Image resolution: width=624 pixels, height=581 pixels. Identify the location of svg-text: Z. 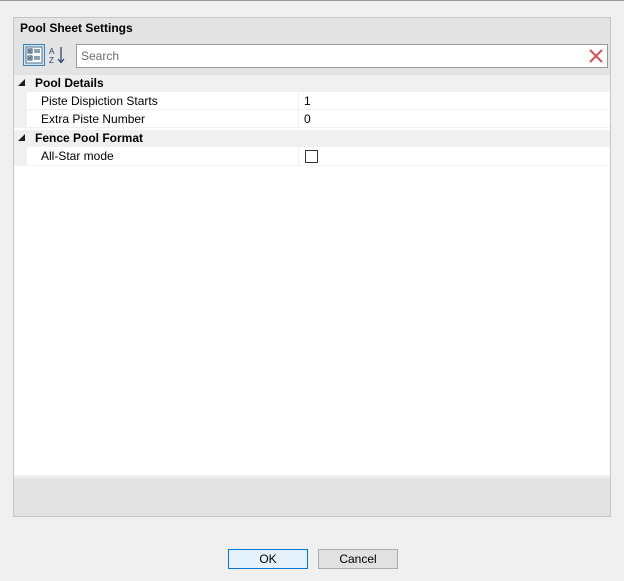
(51, 60).